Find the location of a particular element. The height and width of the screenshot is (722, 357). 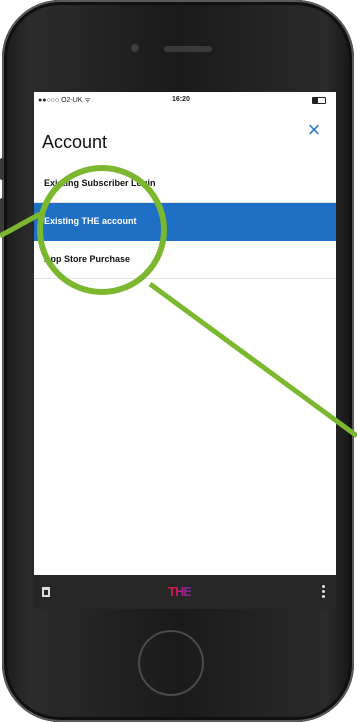

carrier-label: ●●○○○ O2-UK ᯤ is located at coordinates (64, 100).